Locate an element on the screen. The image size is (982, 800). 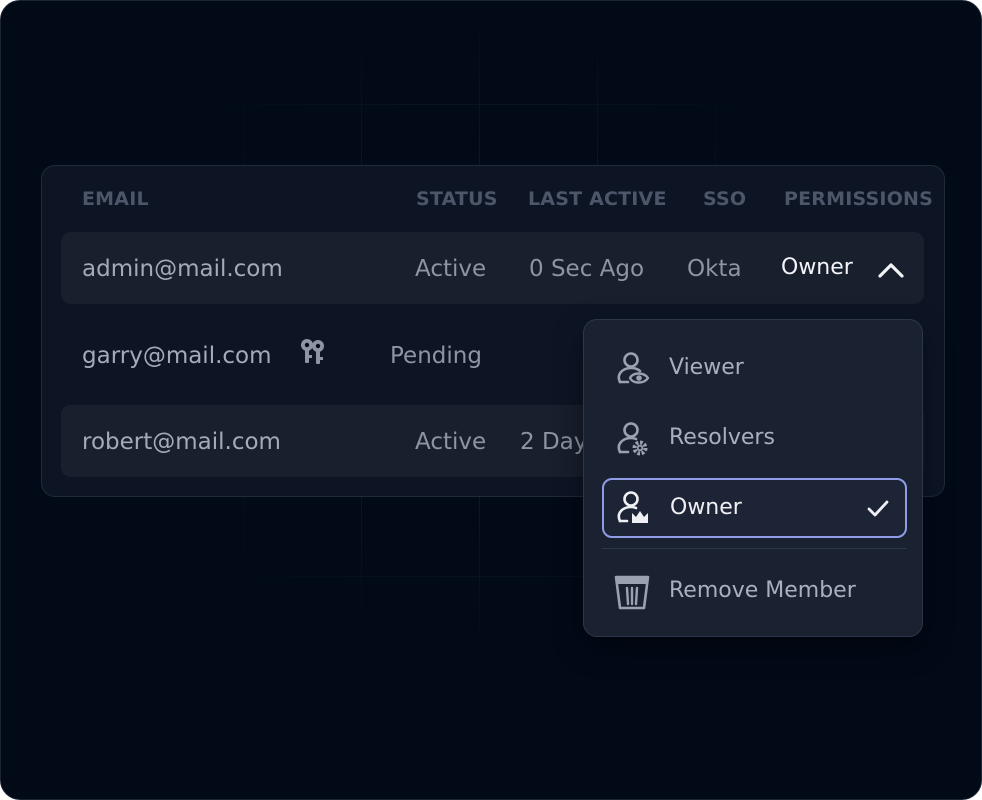
row-last-active: 0 Sec Ago is located at coordinates (587, 269).